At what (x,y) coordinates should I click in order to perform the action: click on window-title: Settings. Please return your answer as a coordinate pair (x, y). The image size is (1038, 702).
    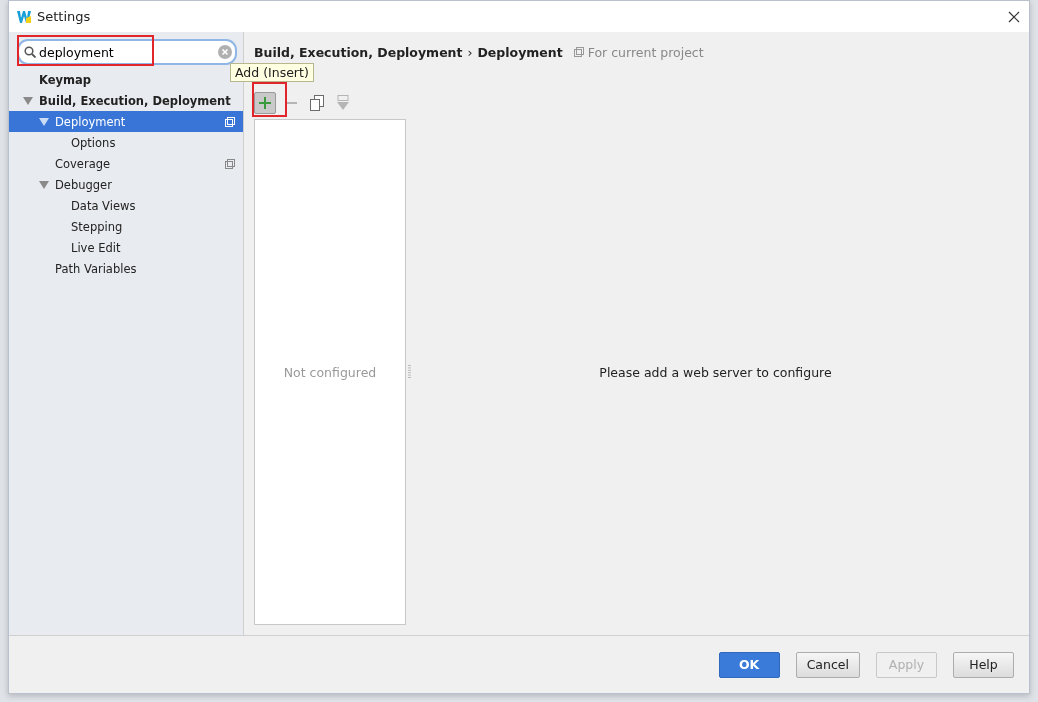
    Looking at the image, I should click on (64, 16).